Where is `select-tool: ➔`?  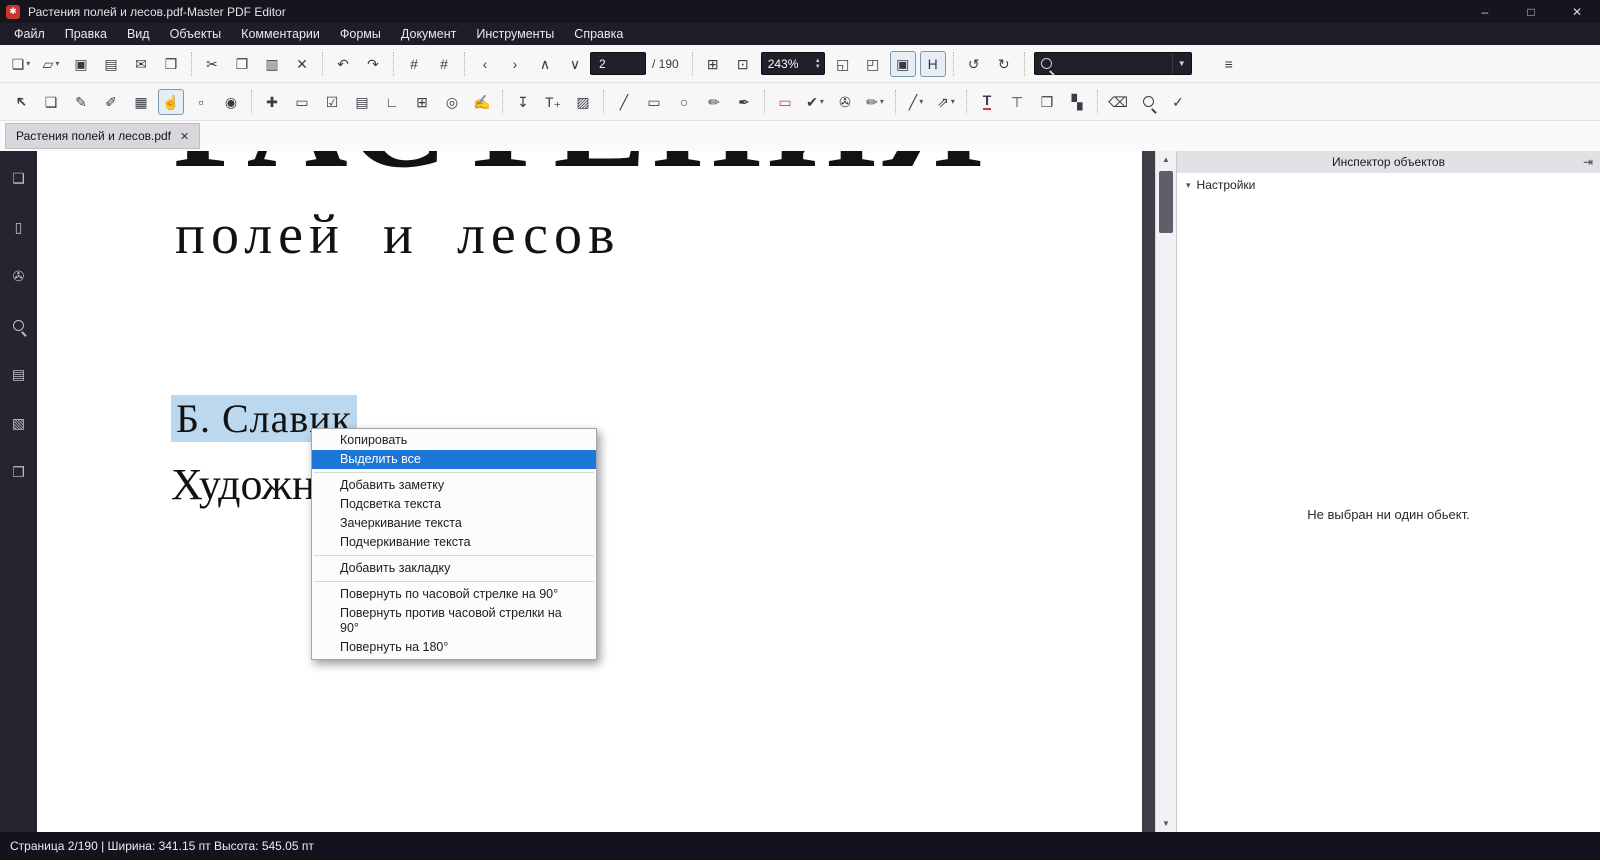
select-tool: ➔ is located at coordinates (21, 102).